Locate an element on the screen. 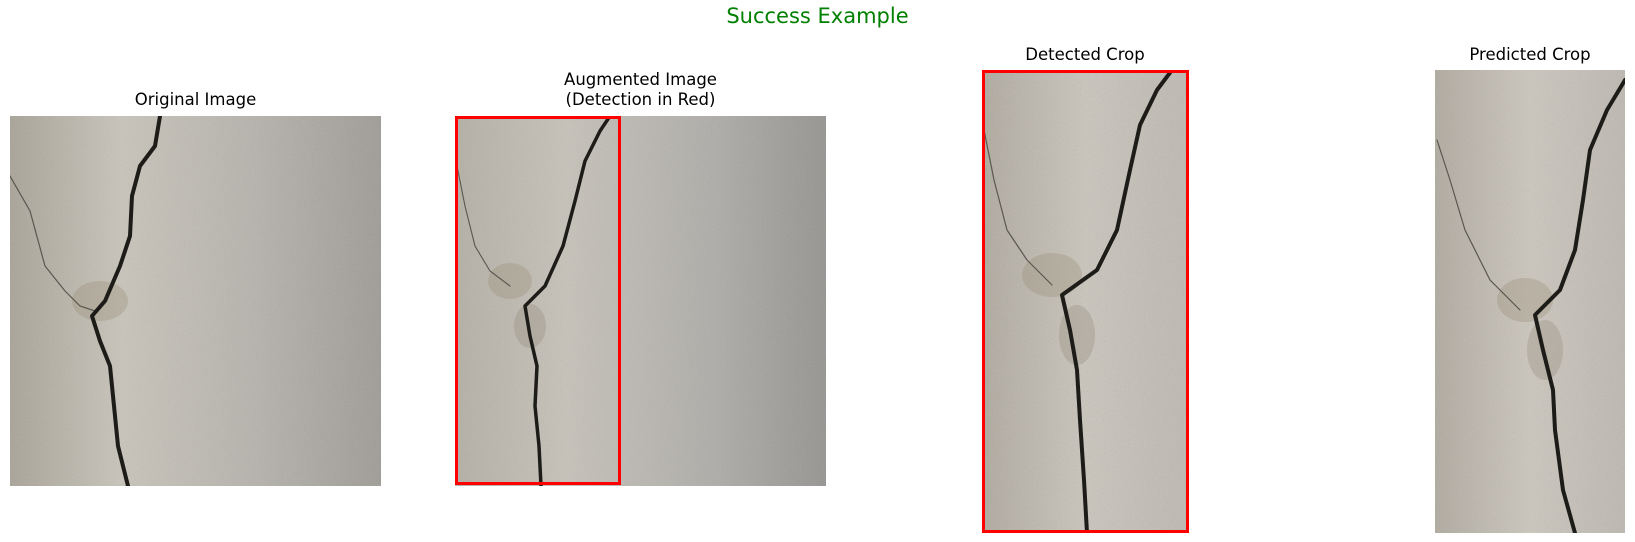 Image resolution: width=1635 pixels, height=542 pixels. panel-title-original: Original Image is located at coordinates (195, 100).